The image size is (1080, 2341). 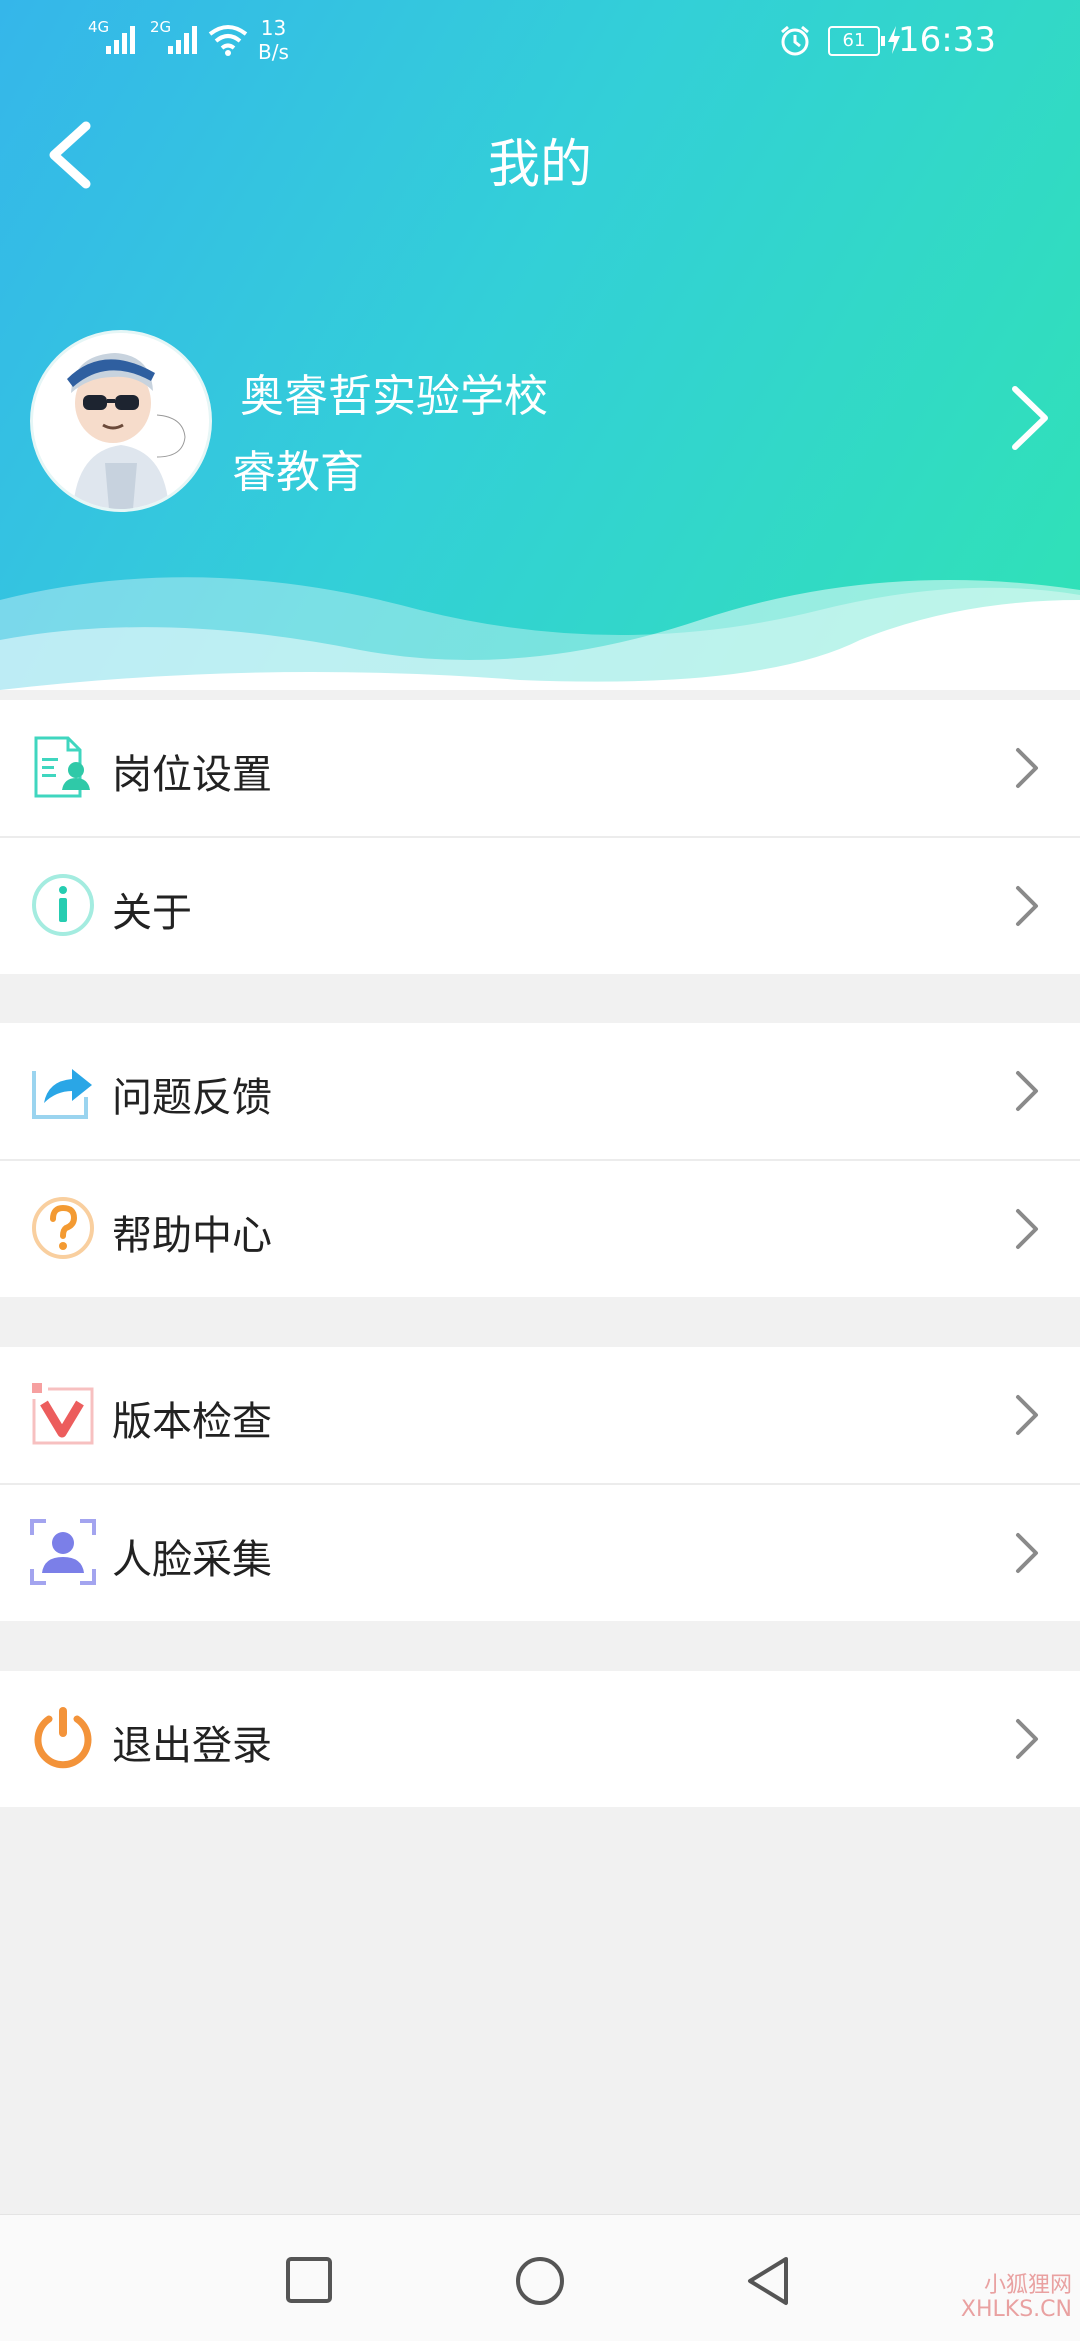 What do you see at coordinates (63, 1228) in the screenshot?
I see `help-icon` at bounding box center [63, 1228].